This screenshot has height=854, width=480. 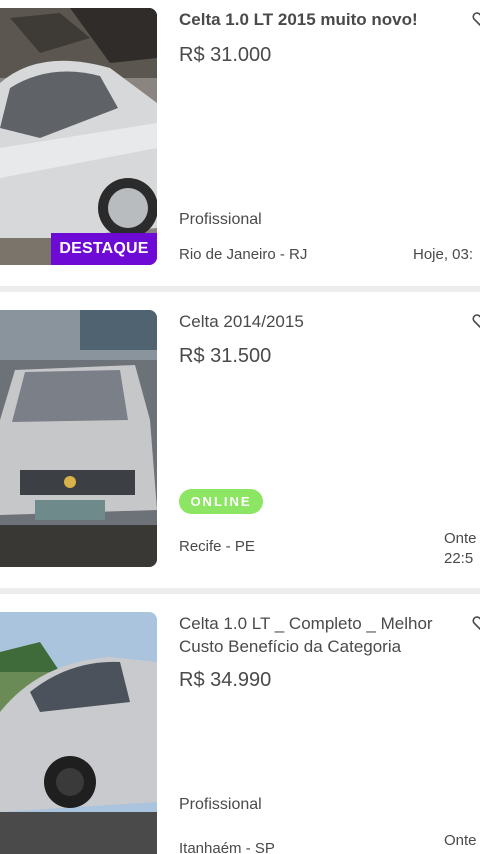 I want to click on listing-date: Onte 22:5, so click(x=462, y=549).